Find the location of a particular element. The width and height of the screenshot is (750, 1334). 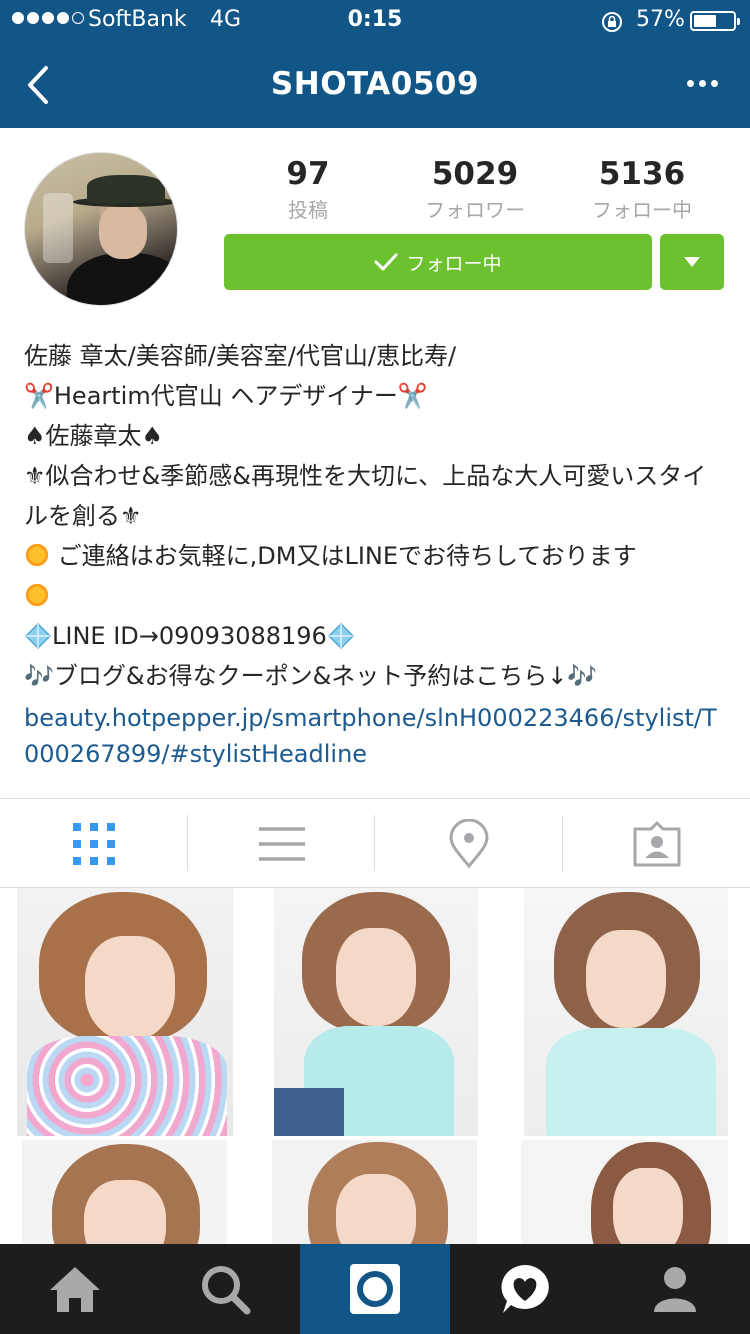

nav-profile is located at coordinates (675, 1289).